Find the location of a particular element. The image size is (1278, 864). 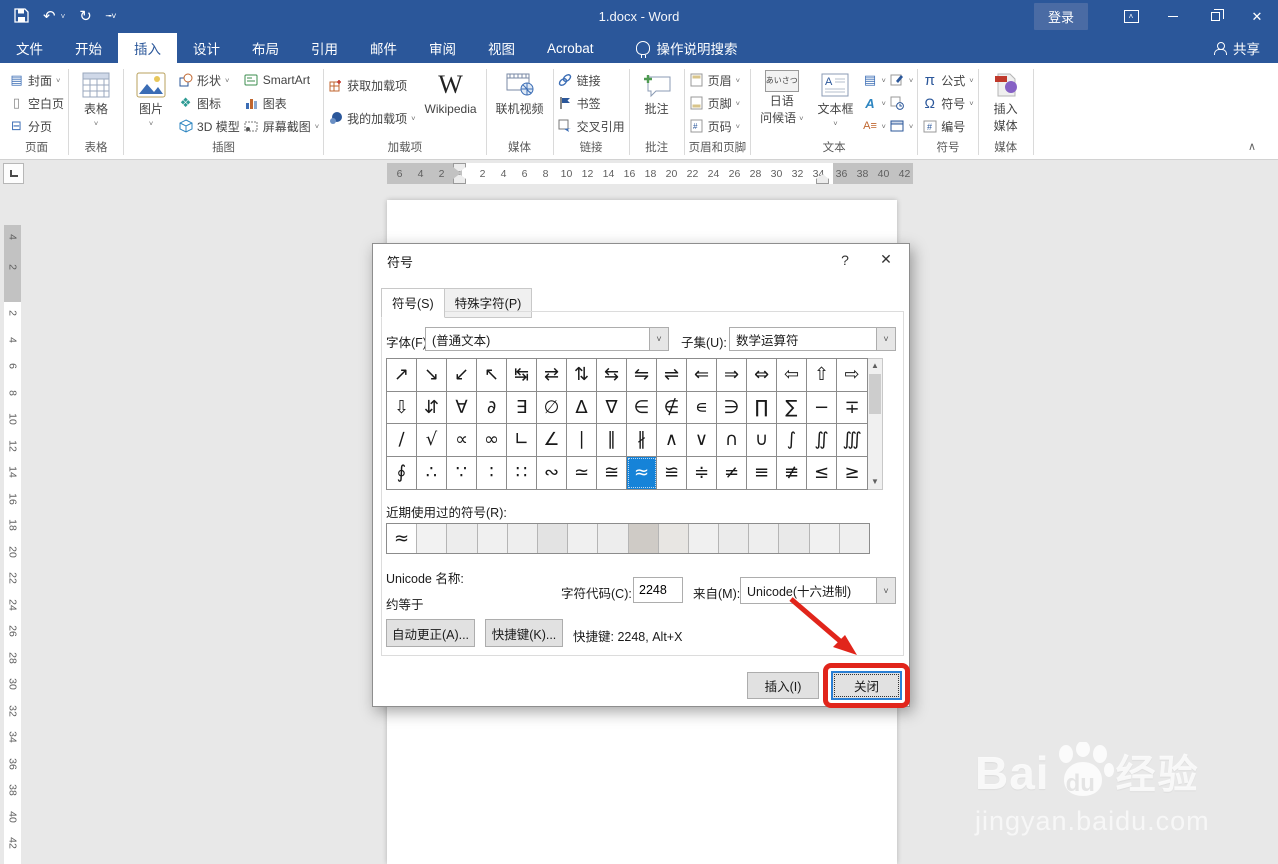

insert-media-button: 插入 媒体 is located at coordinates (1006, 102).